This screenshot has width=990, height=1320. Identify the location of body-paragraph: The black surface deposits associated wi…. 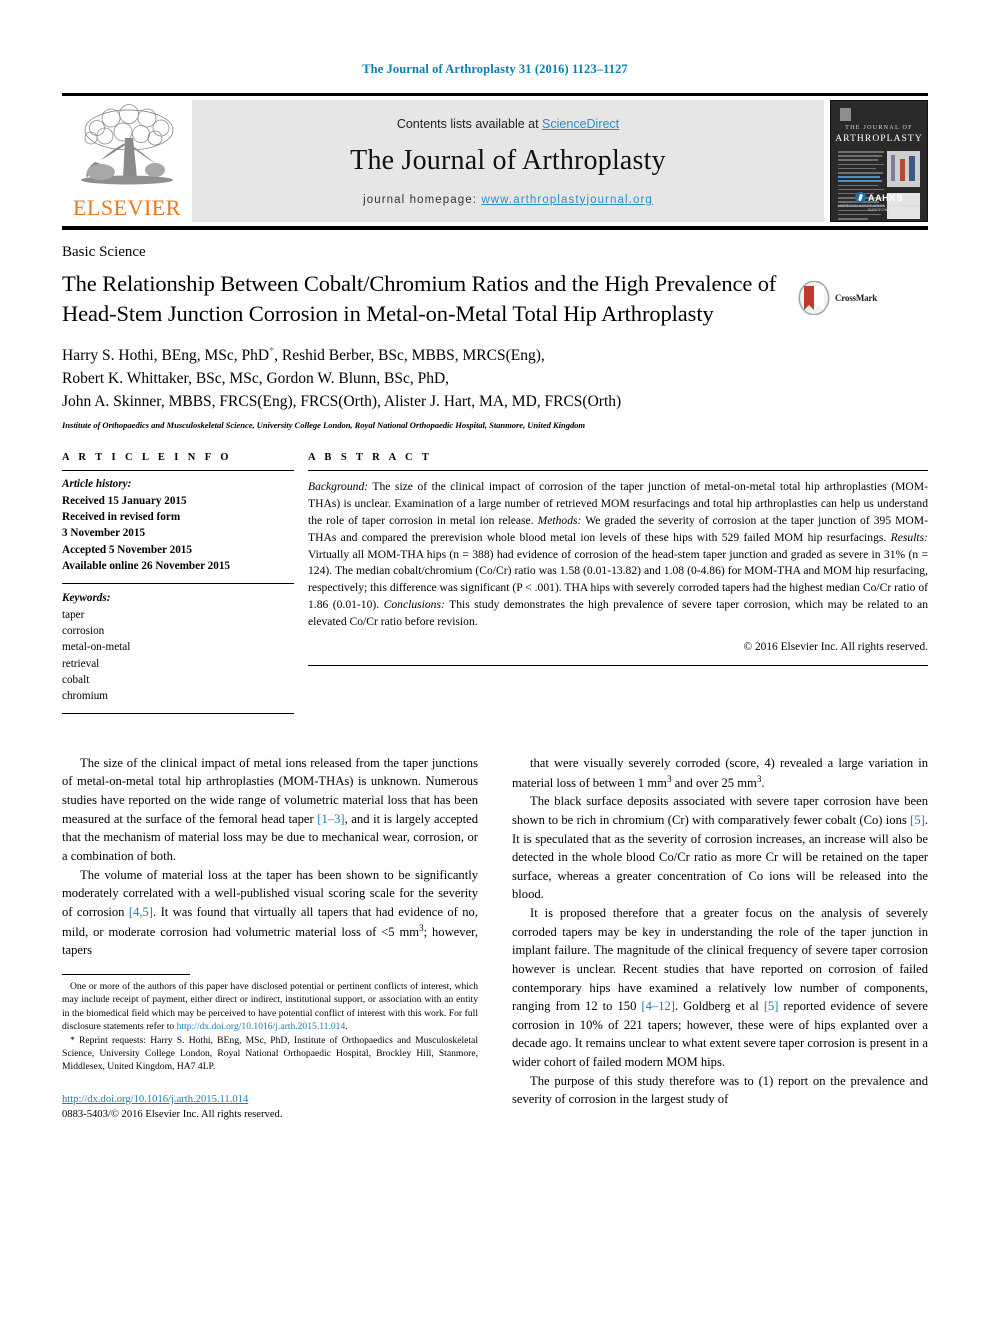
(720, 848).